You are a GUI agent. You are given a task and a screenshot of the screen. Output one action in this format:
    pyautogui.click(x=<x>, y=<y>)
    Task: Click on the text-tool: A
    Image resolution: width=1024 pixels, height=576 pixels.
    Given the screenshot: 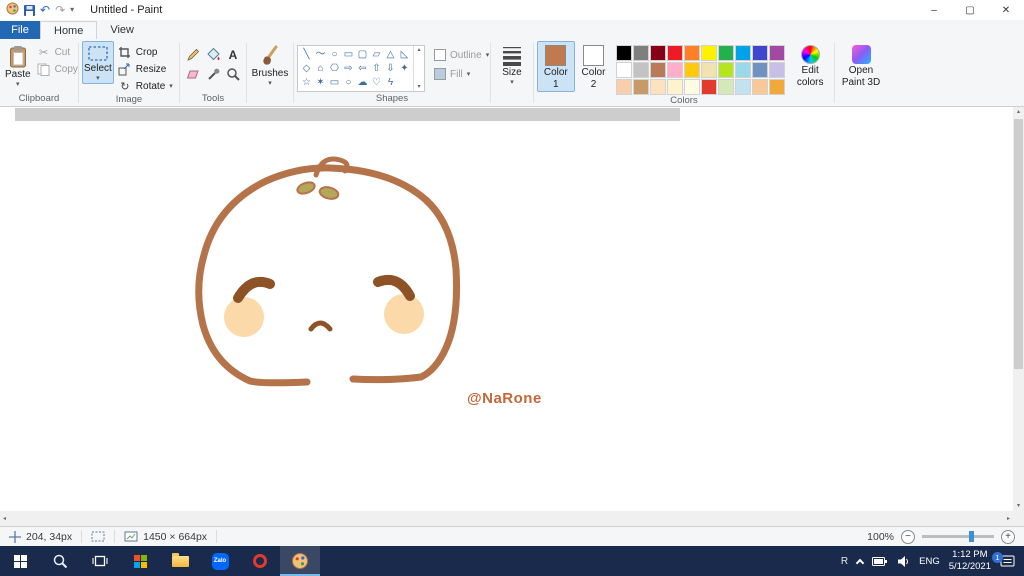 What is the action you would take?
    pyautogui.click(x=233, y=54)
    